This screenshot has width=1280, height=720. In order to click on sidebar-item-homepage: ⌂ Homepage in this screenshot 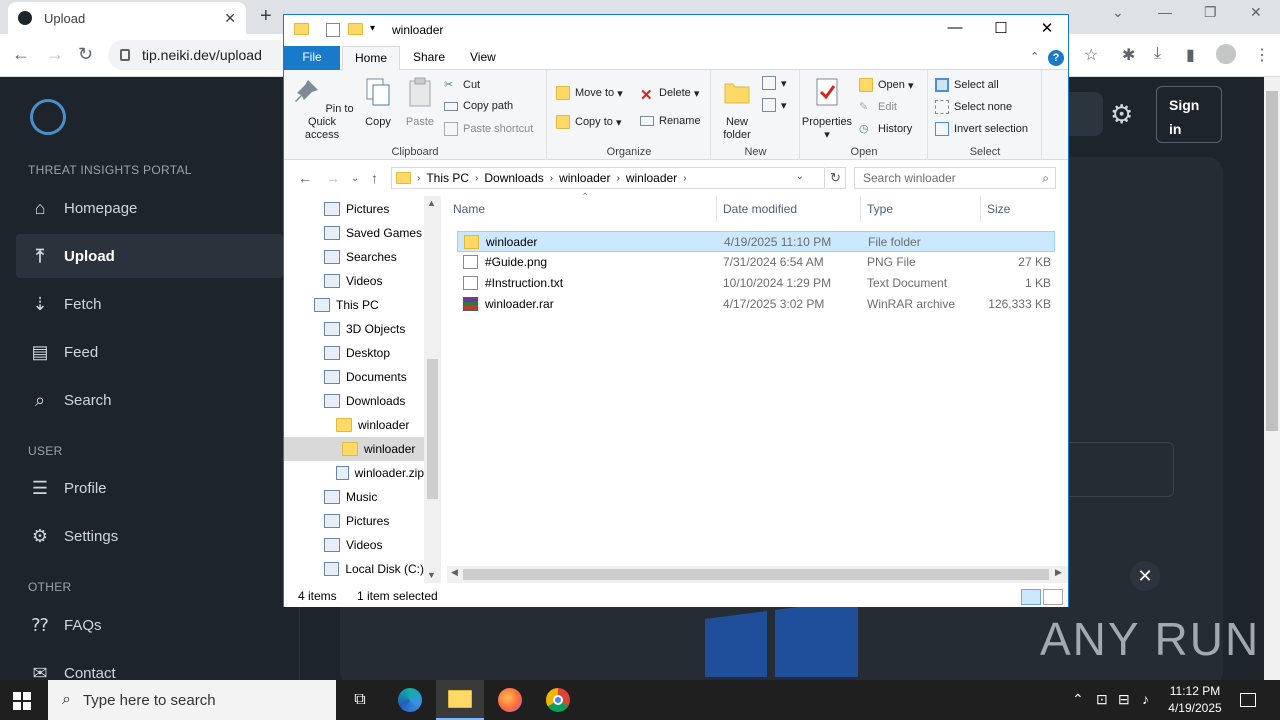, I will do `click(150, 208)`.